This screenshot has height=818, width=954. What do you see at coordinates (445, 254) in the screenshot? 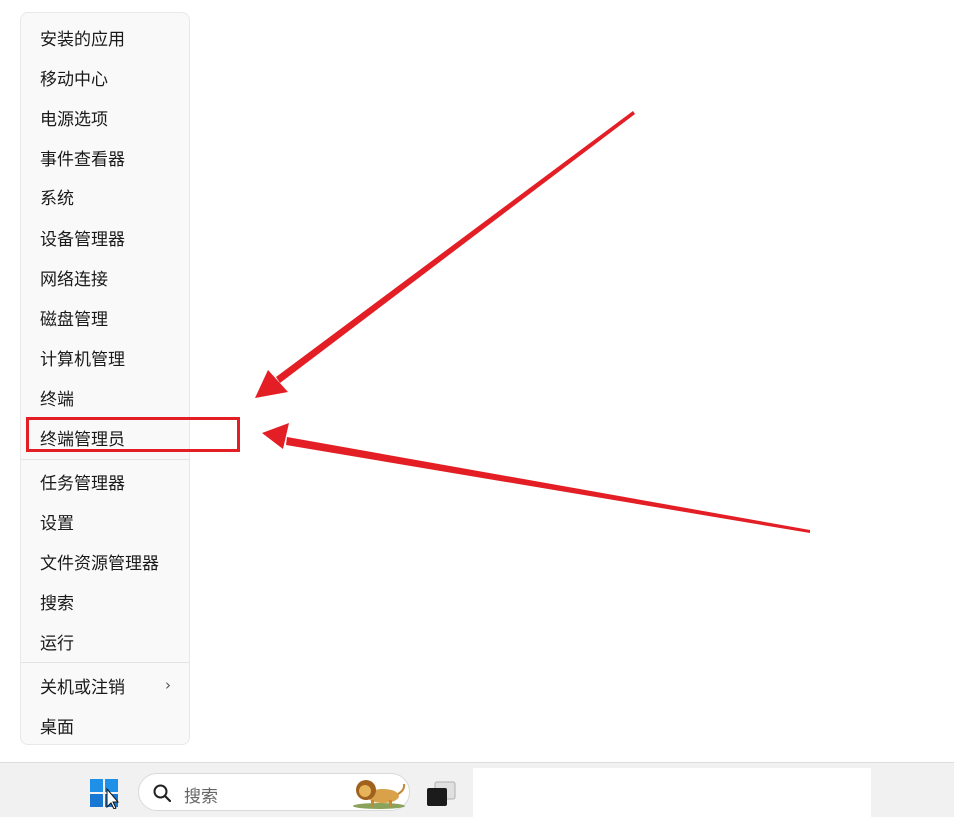
I see `arrow-upper` at bounding box center [445, 254].